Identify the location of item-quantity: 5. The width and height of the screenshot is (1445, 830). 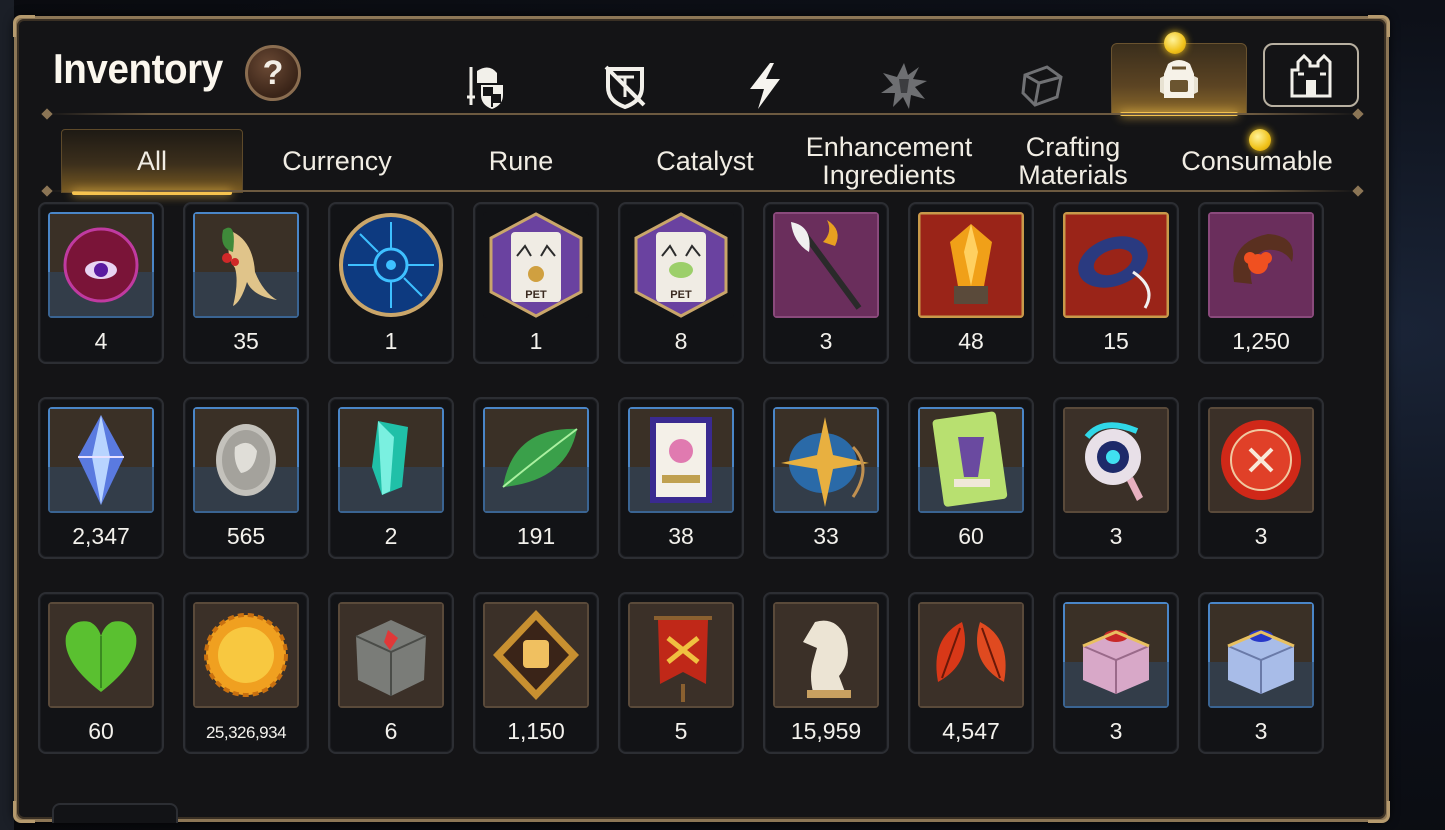
(681, 731).